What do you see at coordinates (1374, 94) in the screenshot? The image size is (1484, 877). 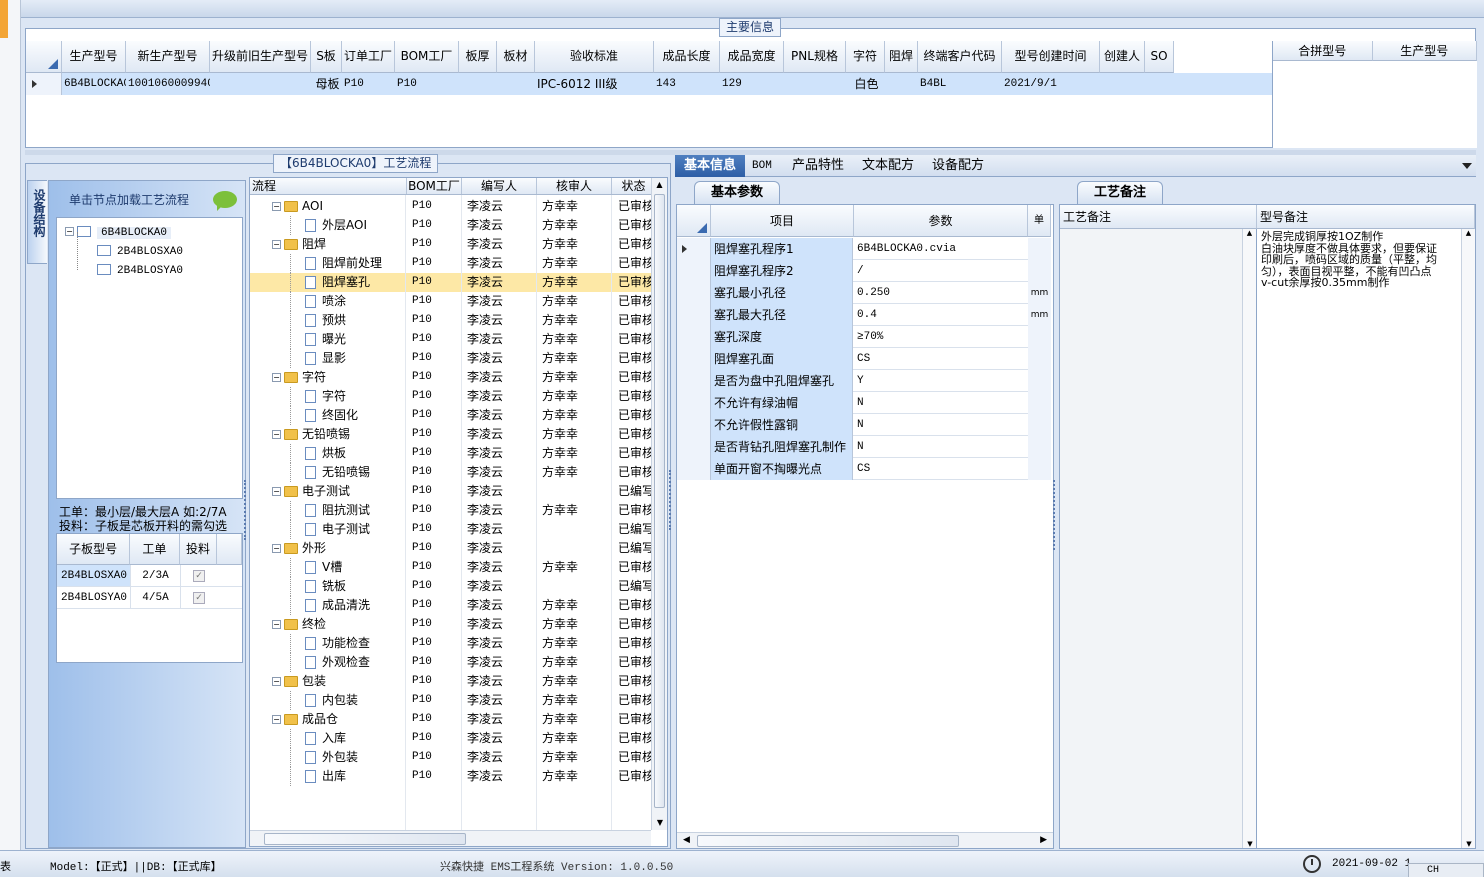 I see `merge-grid: 合拼型号 生产型号` at bounding box center [1374, 94].